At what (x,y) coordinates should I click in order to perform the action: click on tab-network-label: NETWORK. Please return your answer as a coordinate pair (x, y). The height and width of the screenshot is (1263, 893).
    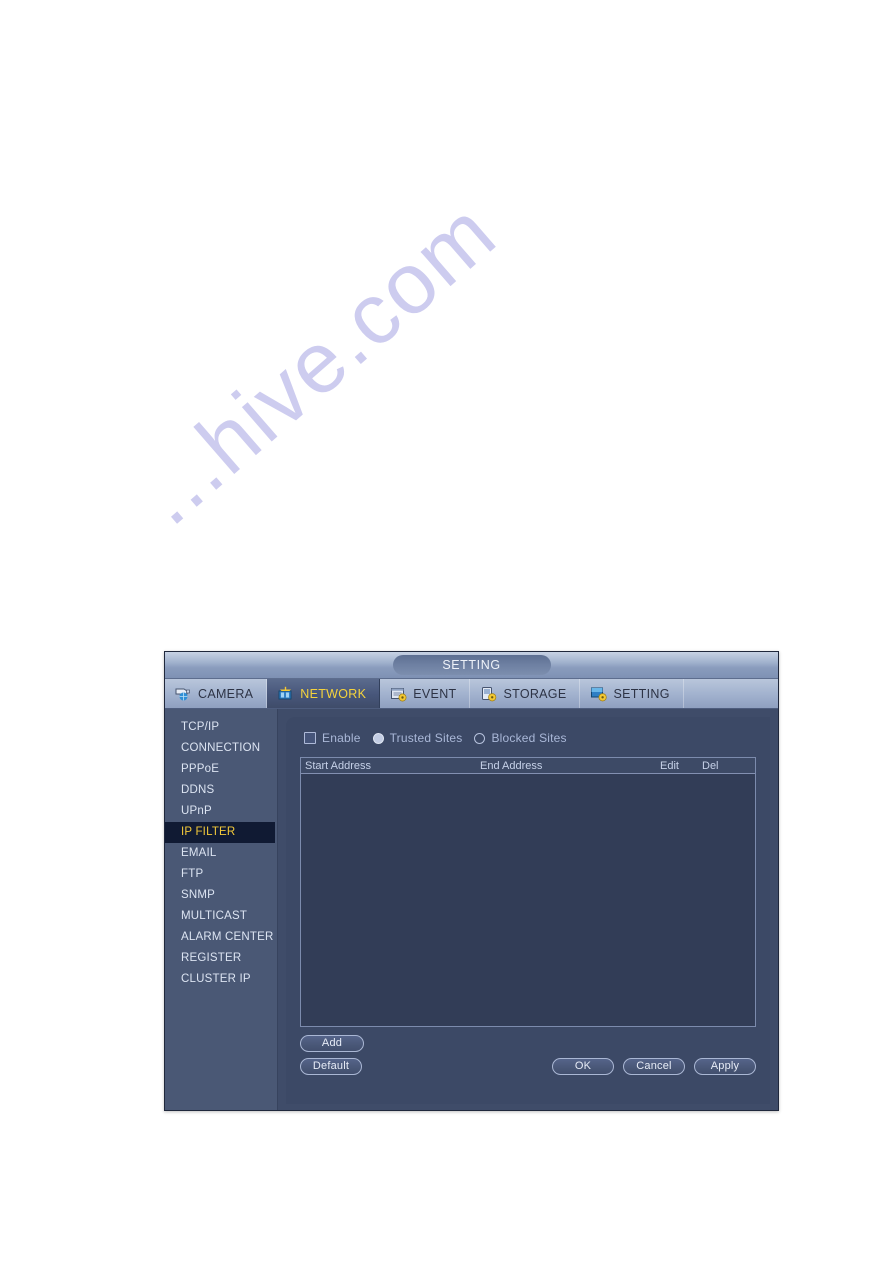
    Looking at the image, I should click on (333, 693).